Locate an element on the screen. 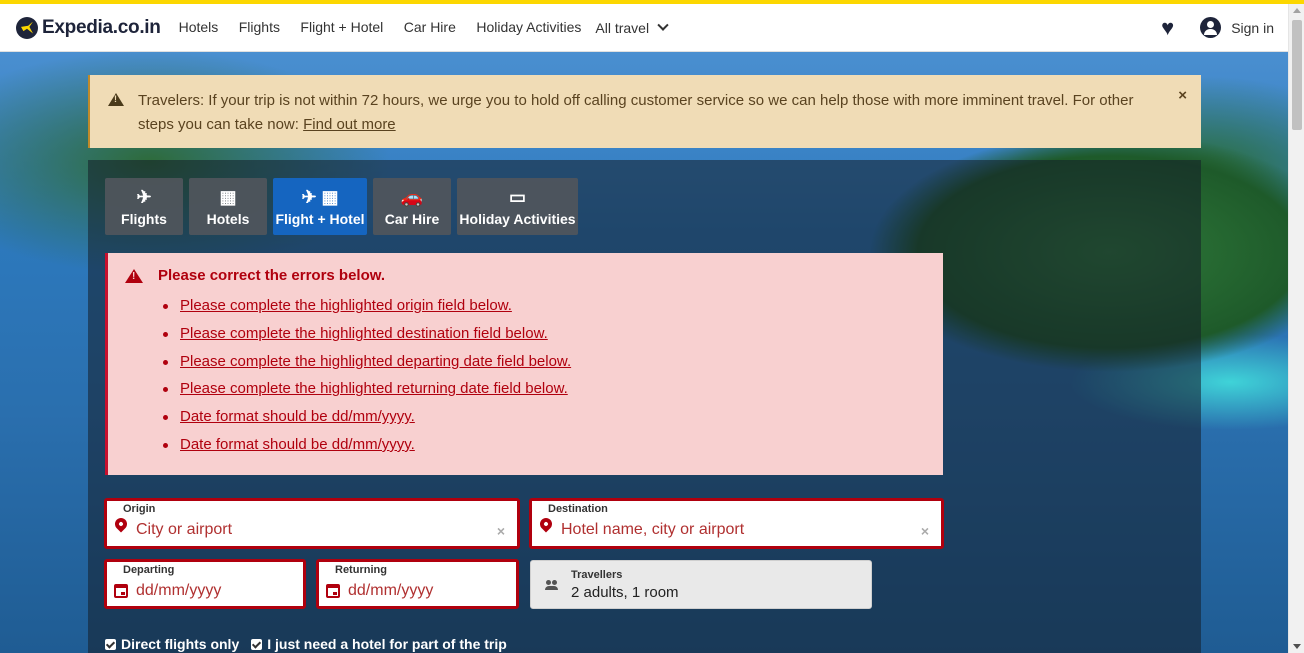 This screenshot has width=1304, height=653. expedia-logo-icon is located at coordinates (27, 27).